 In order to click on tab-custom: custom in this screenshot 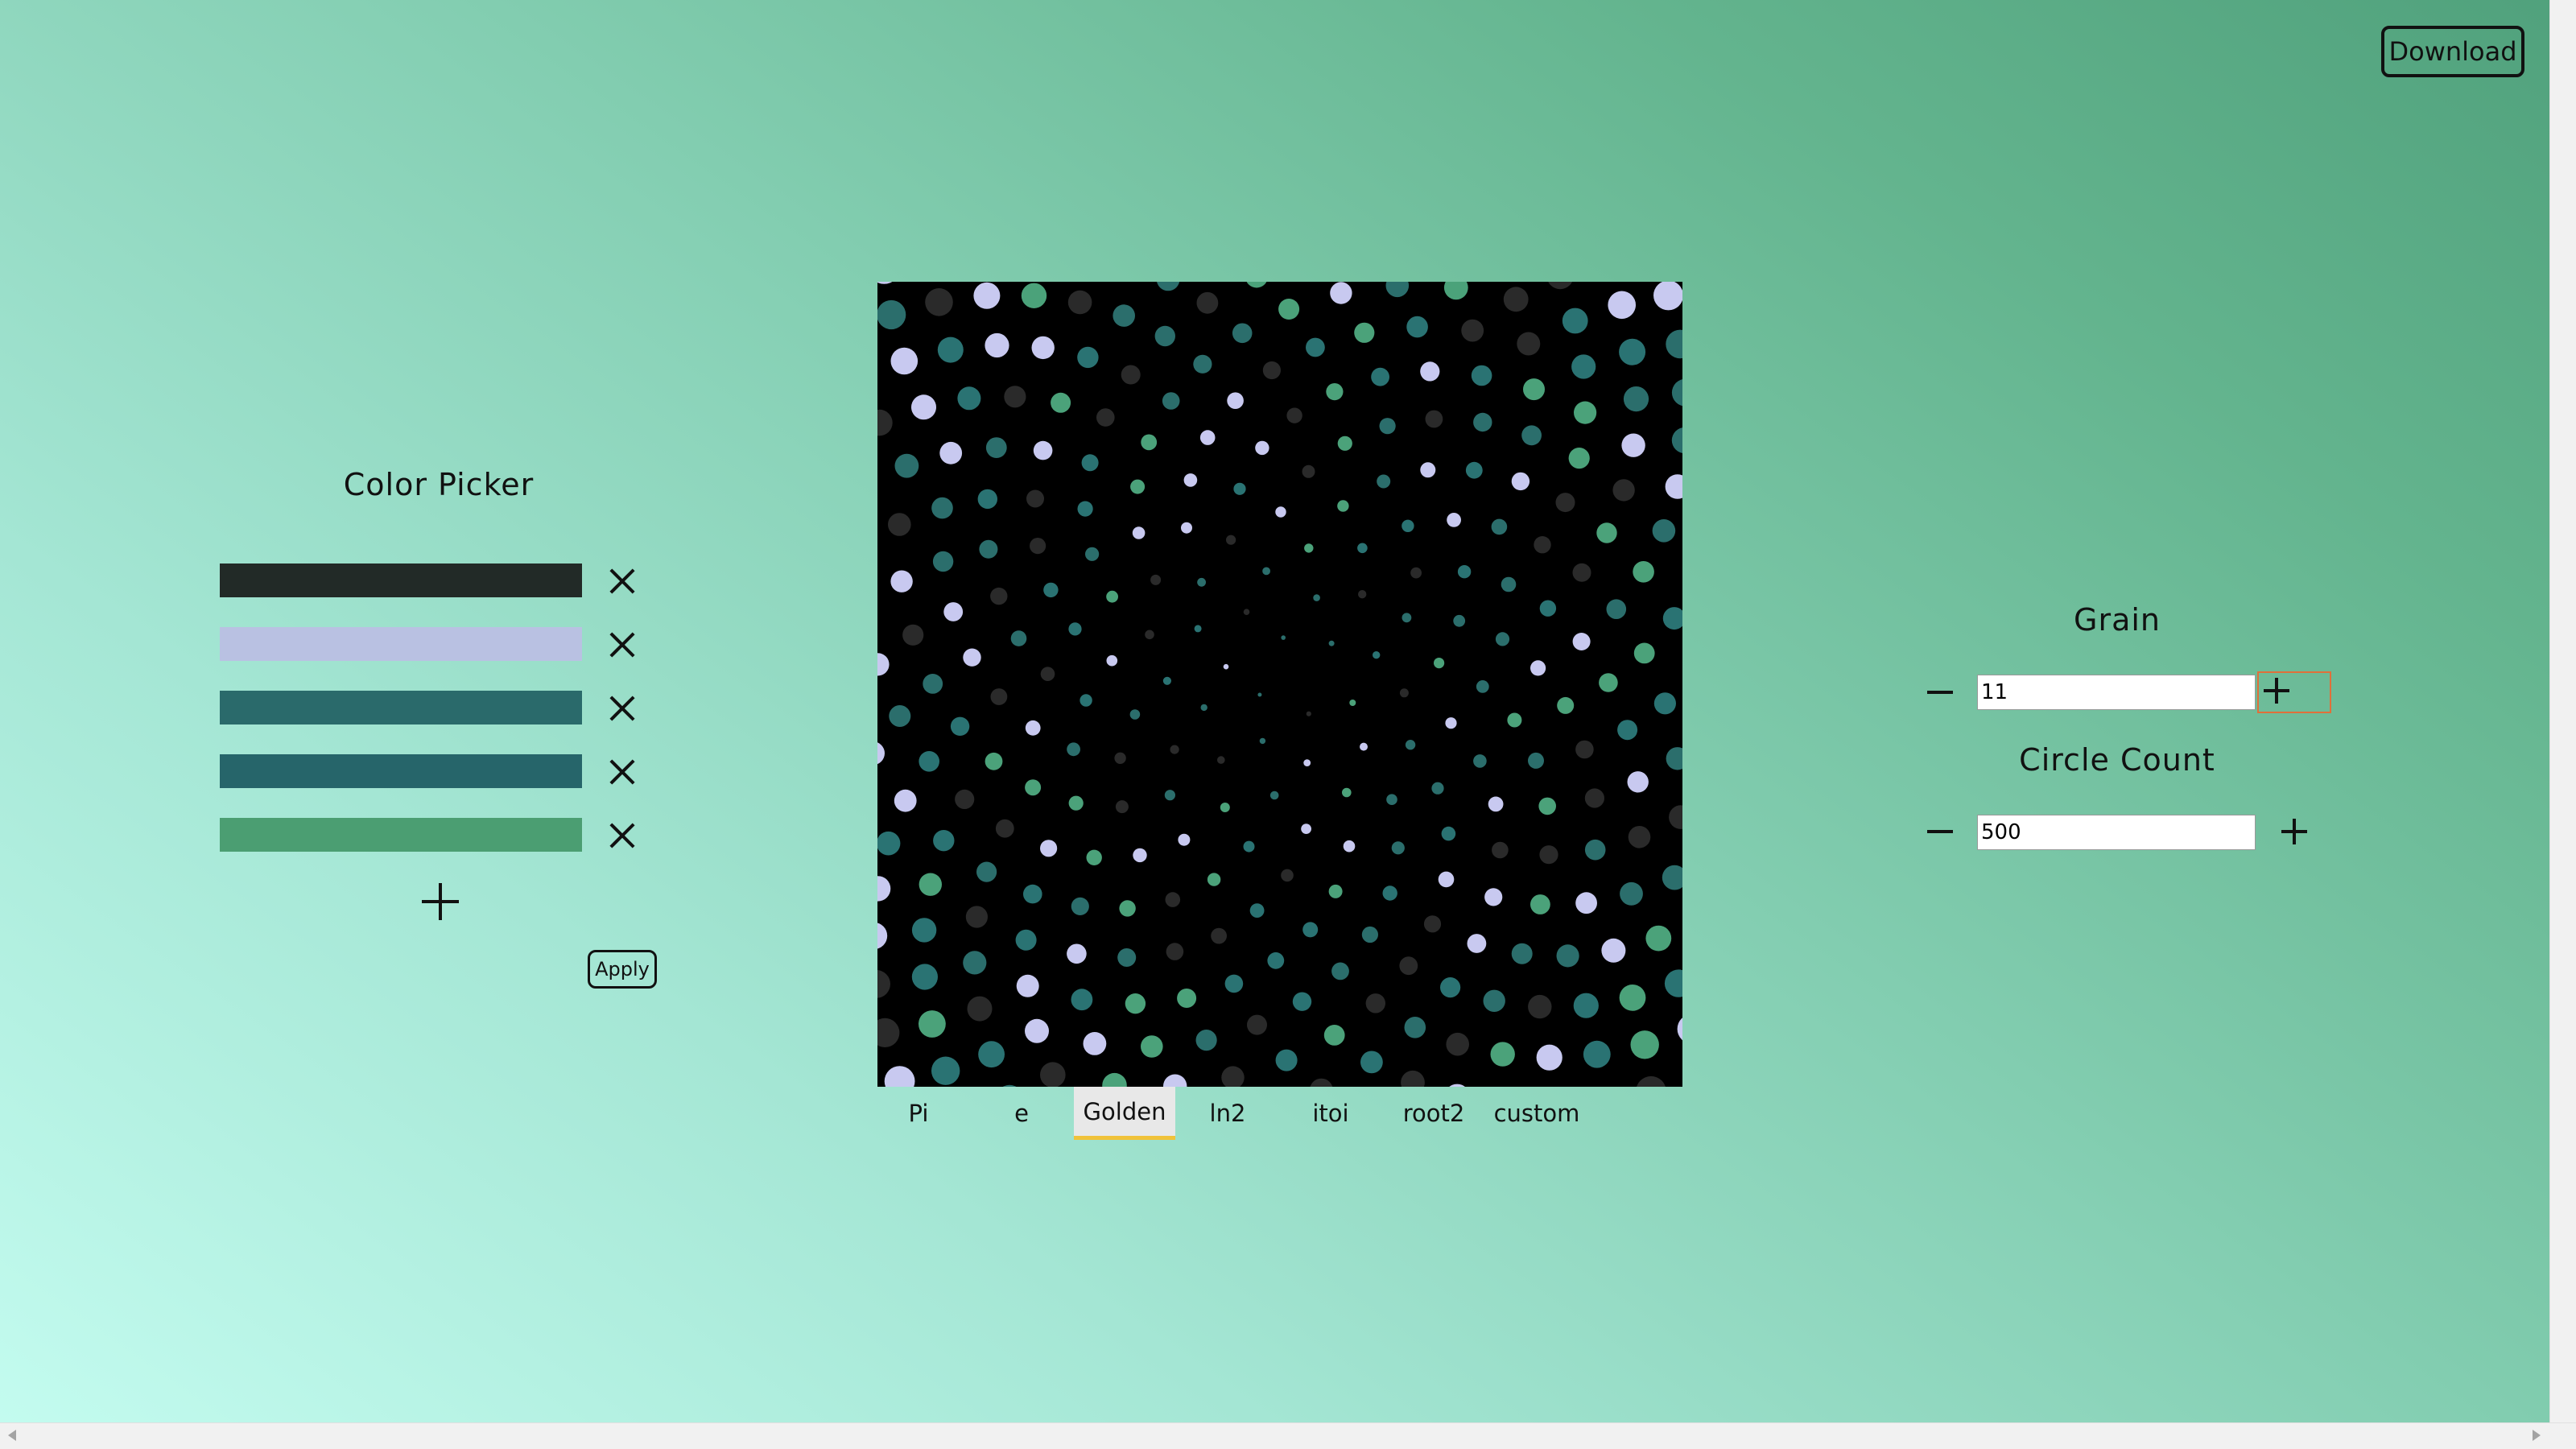, I will do `click(1536, 1113)`.